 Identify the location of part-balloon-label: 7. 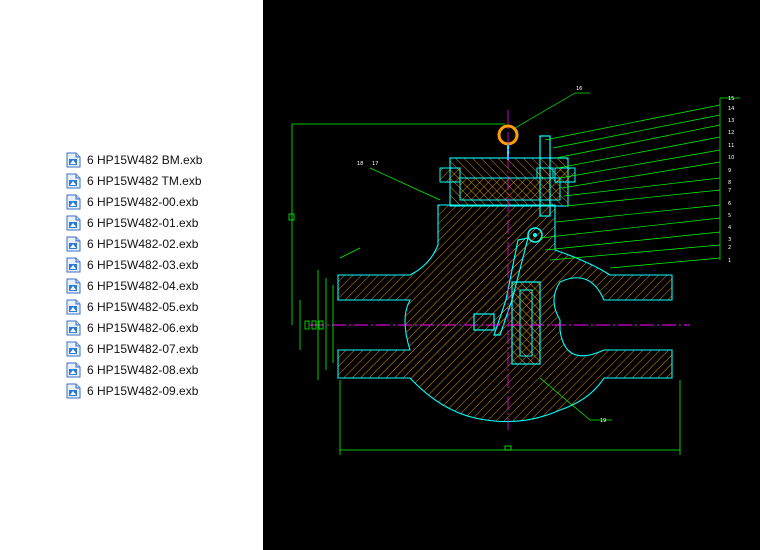
(729, 191).